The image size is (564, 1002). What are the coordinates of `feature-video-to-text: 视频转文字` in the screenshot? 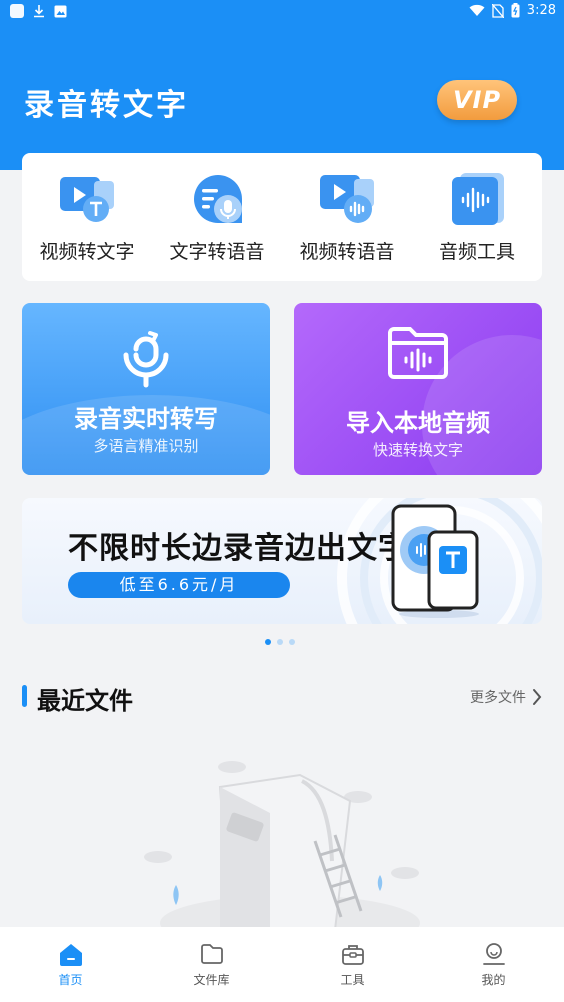 It's located at (87, 217).